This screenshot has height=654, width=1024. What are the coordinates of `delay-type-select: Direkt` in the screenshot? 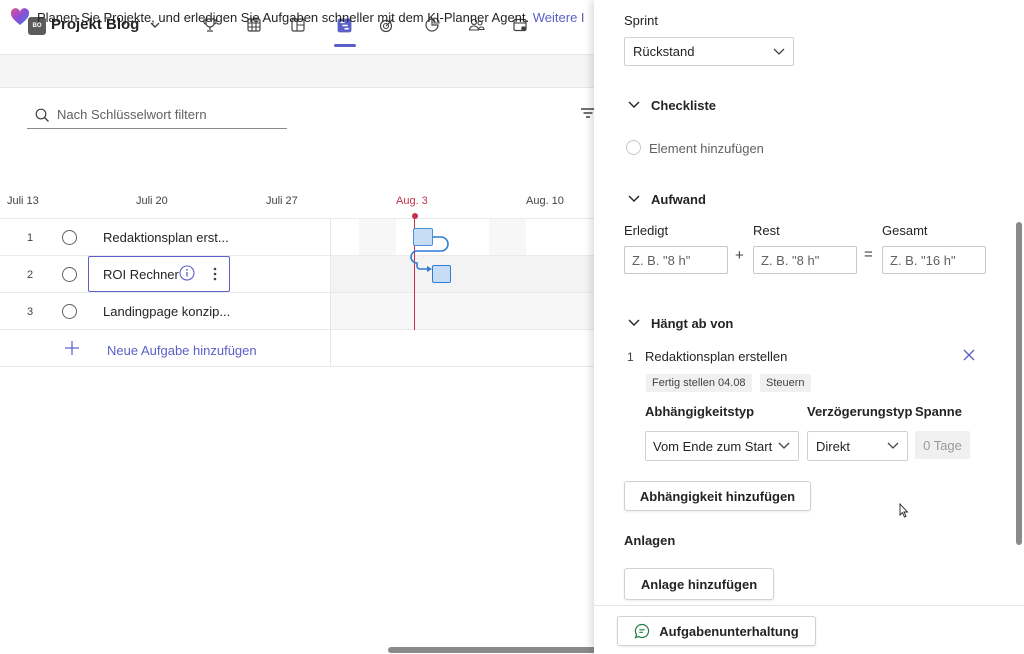 It's located at (857, 446).